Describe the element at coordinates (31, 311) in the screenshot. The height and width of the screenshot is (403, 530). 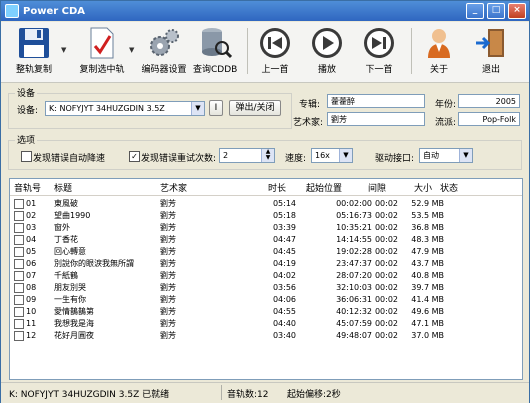
I see `track-no-cell: 10` at that location.